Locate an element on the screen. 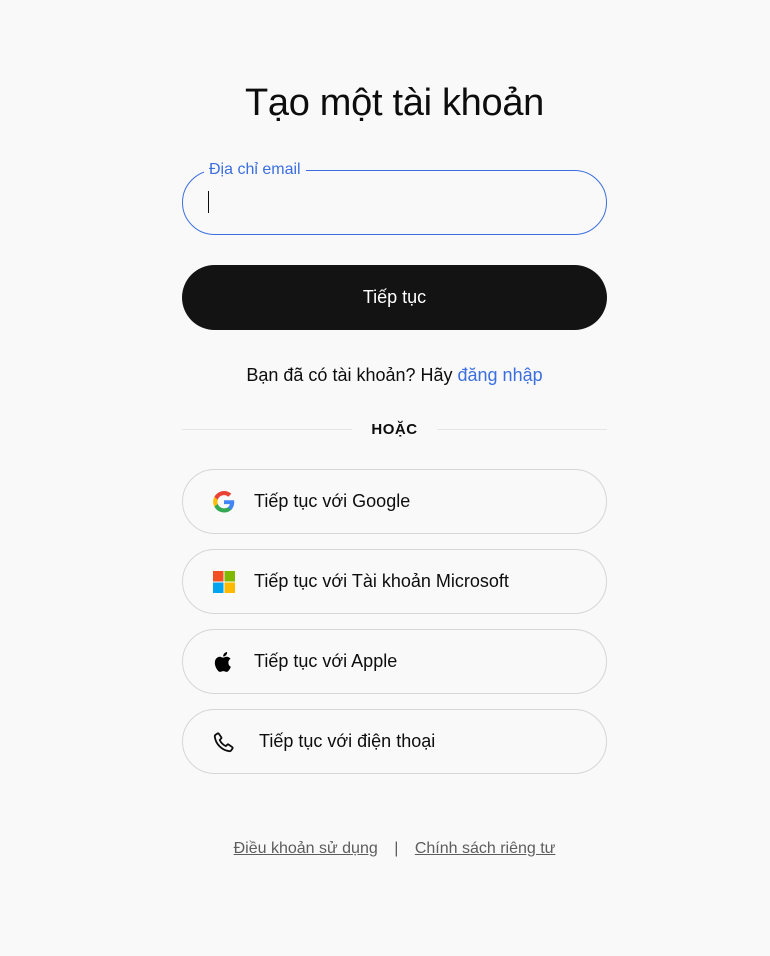 The width and height of the screenshot is (770, 956). apple-icon is located at coordinates (222, 662).